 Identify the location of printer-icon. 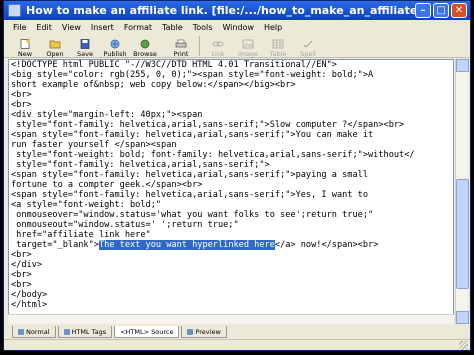
(181, 43).